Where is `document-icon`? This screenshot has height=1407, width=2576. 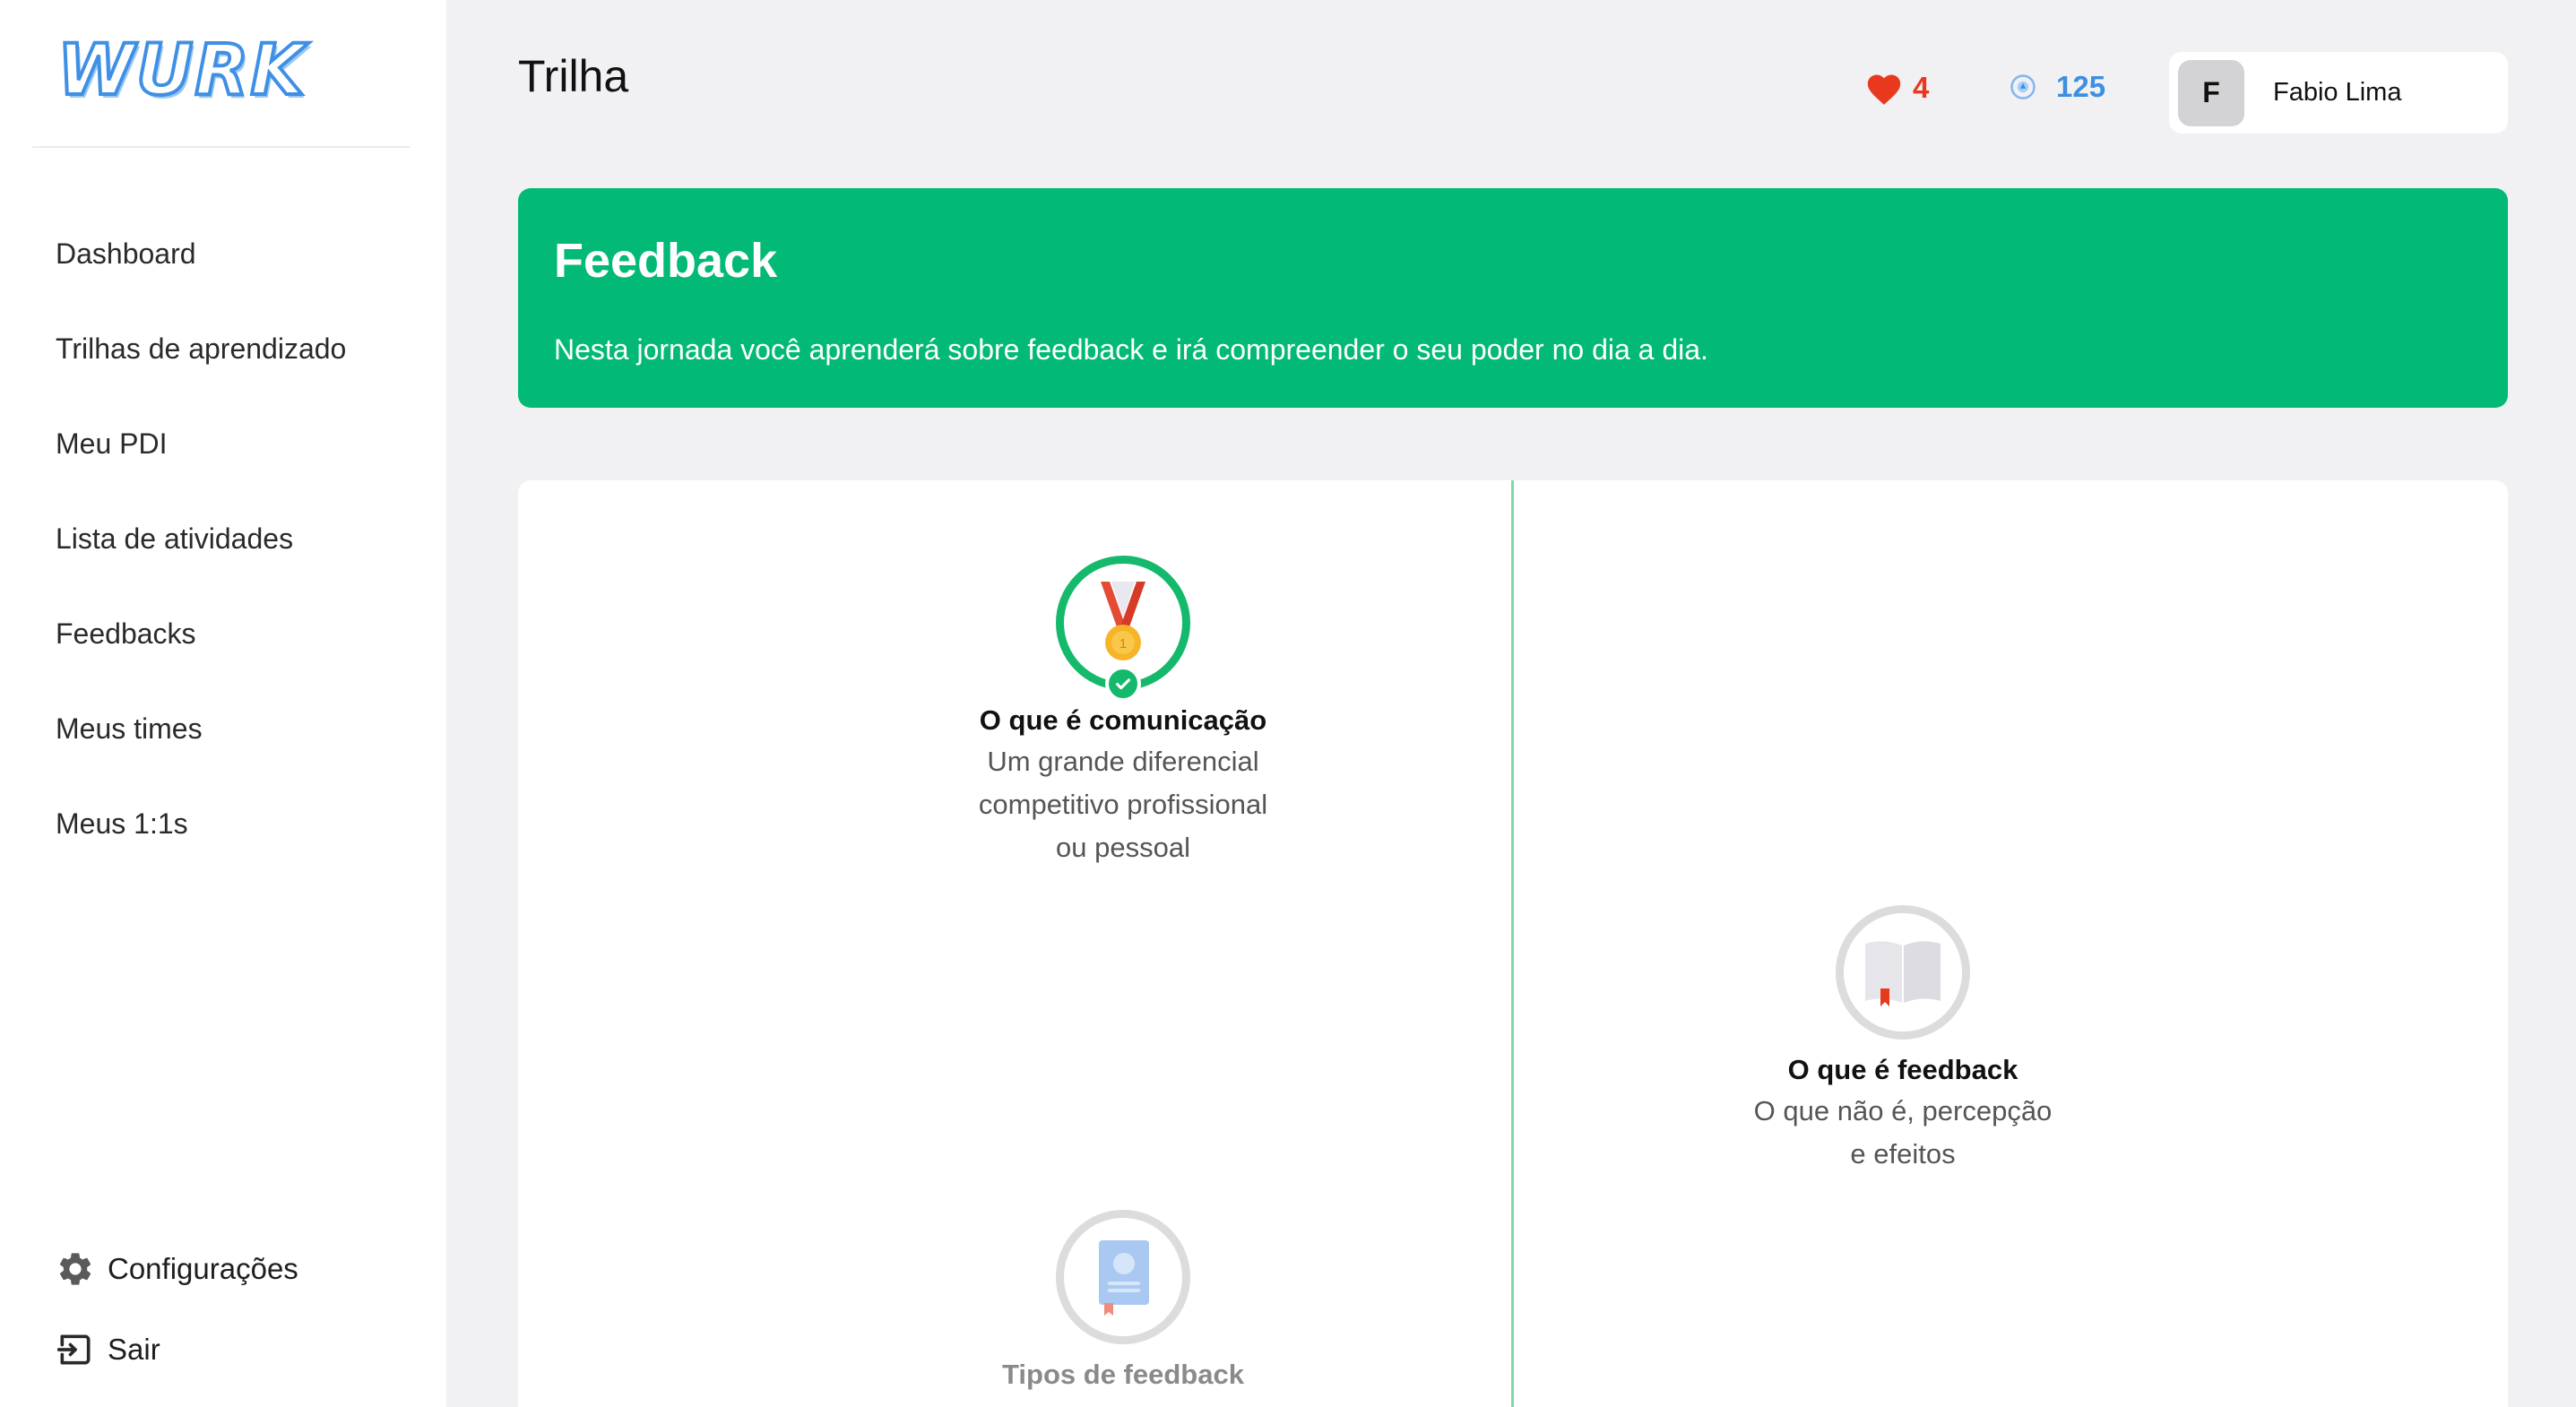 document-icon is located at coordinates (1124, 1278).